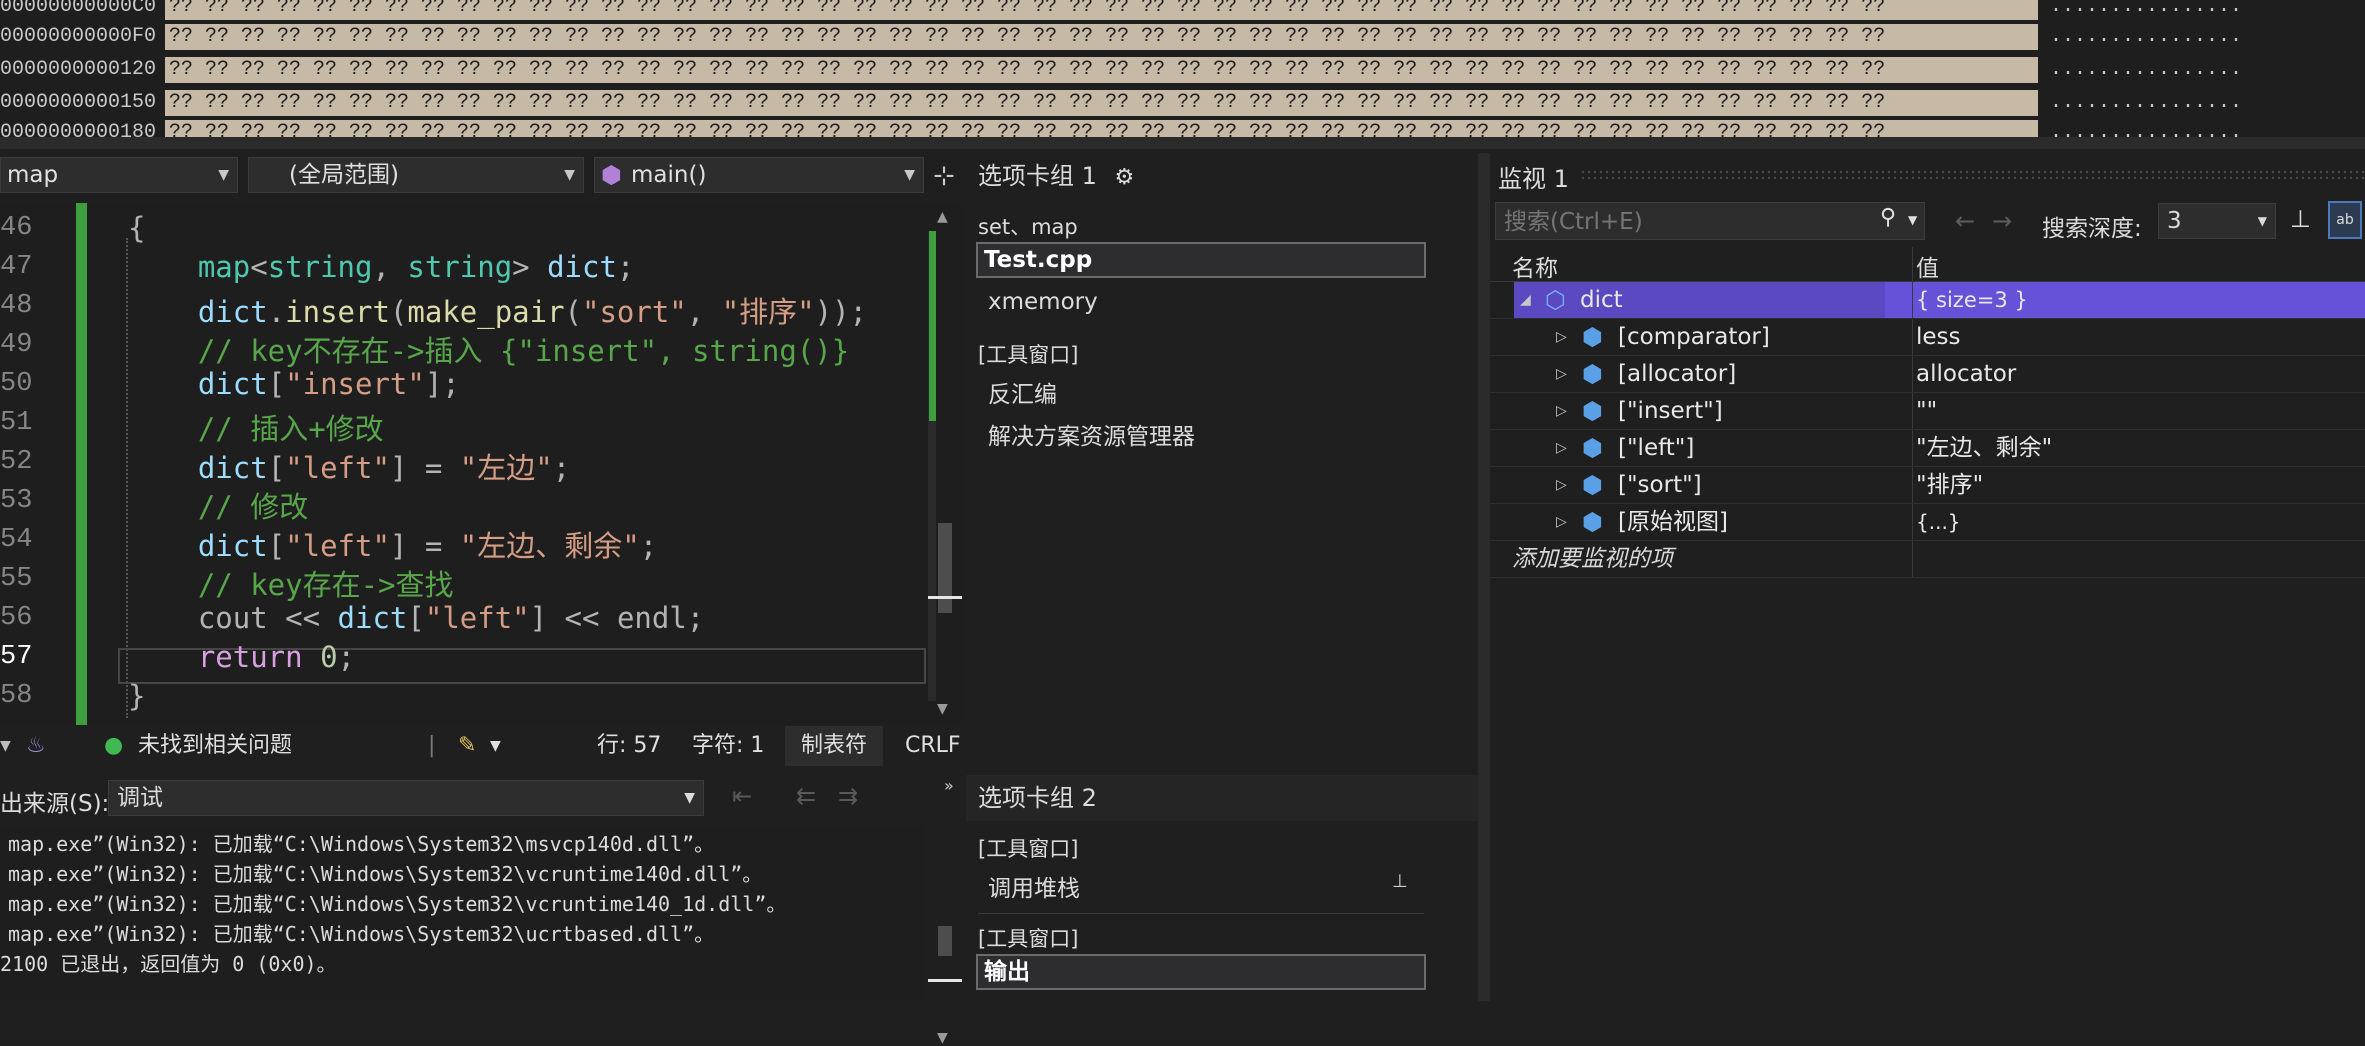 The height and width of the screenshot is (1046, 2365). I want to click on watch-item-value: allocator, so click(1966, 374).